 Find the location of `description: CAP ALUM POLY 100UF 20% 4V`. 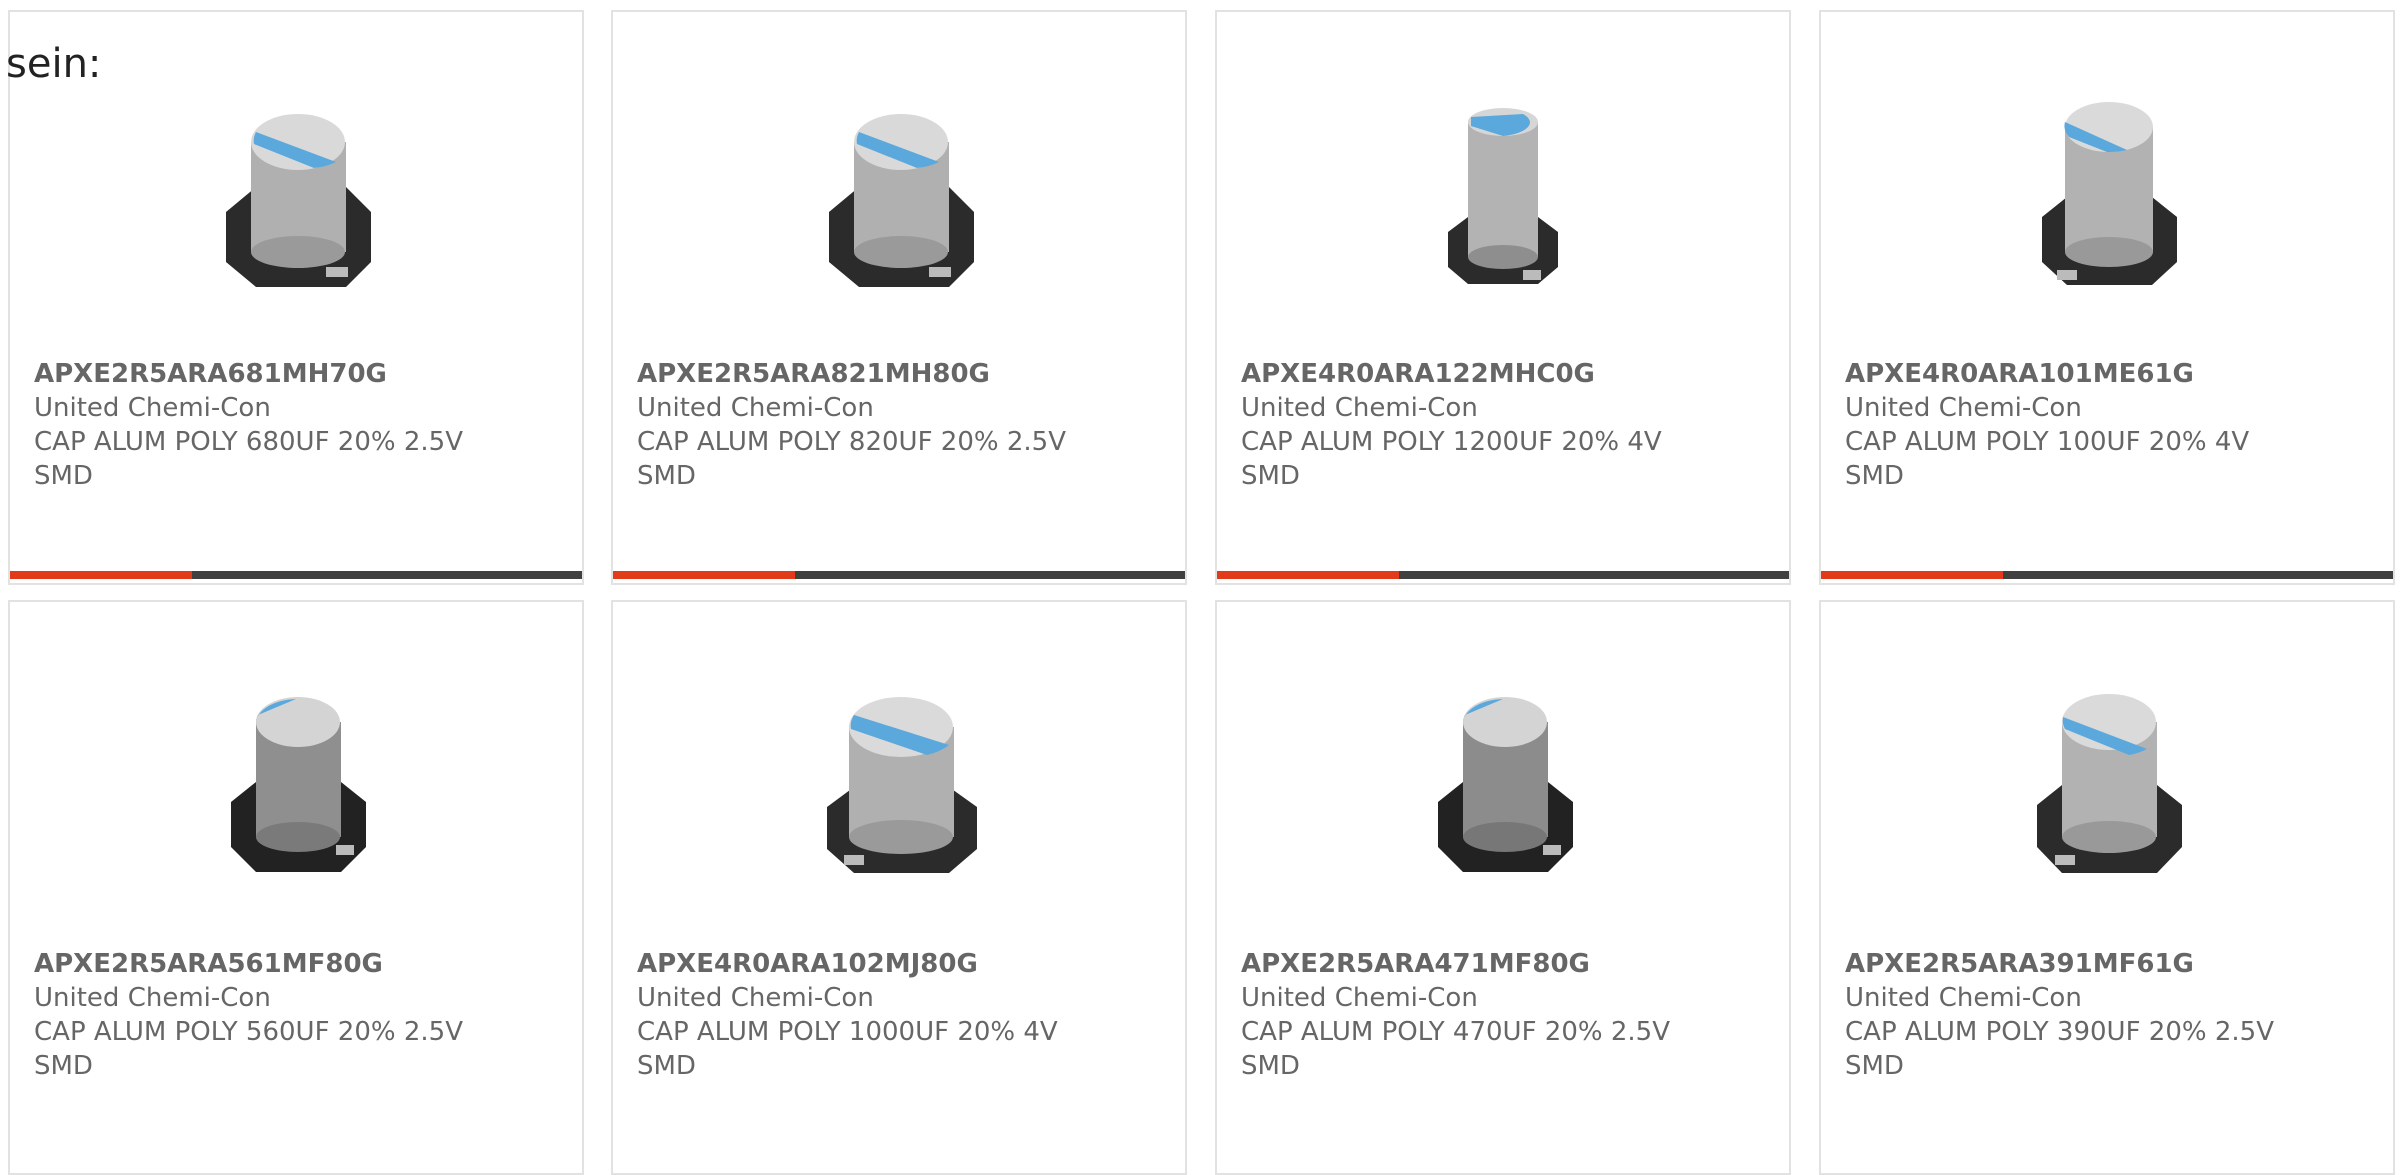

description: CAP ALUM POLY 100UF 20% 4V is located at coordinates (2047, 442).